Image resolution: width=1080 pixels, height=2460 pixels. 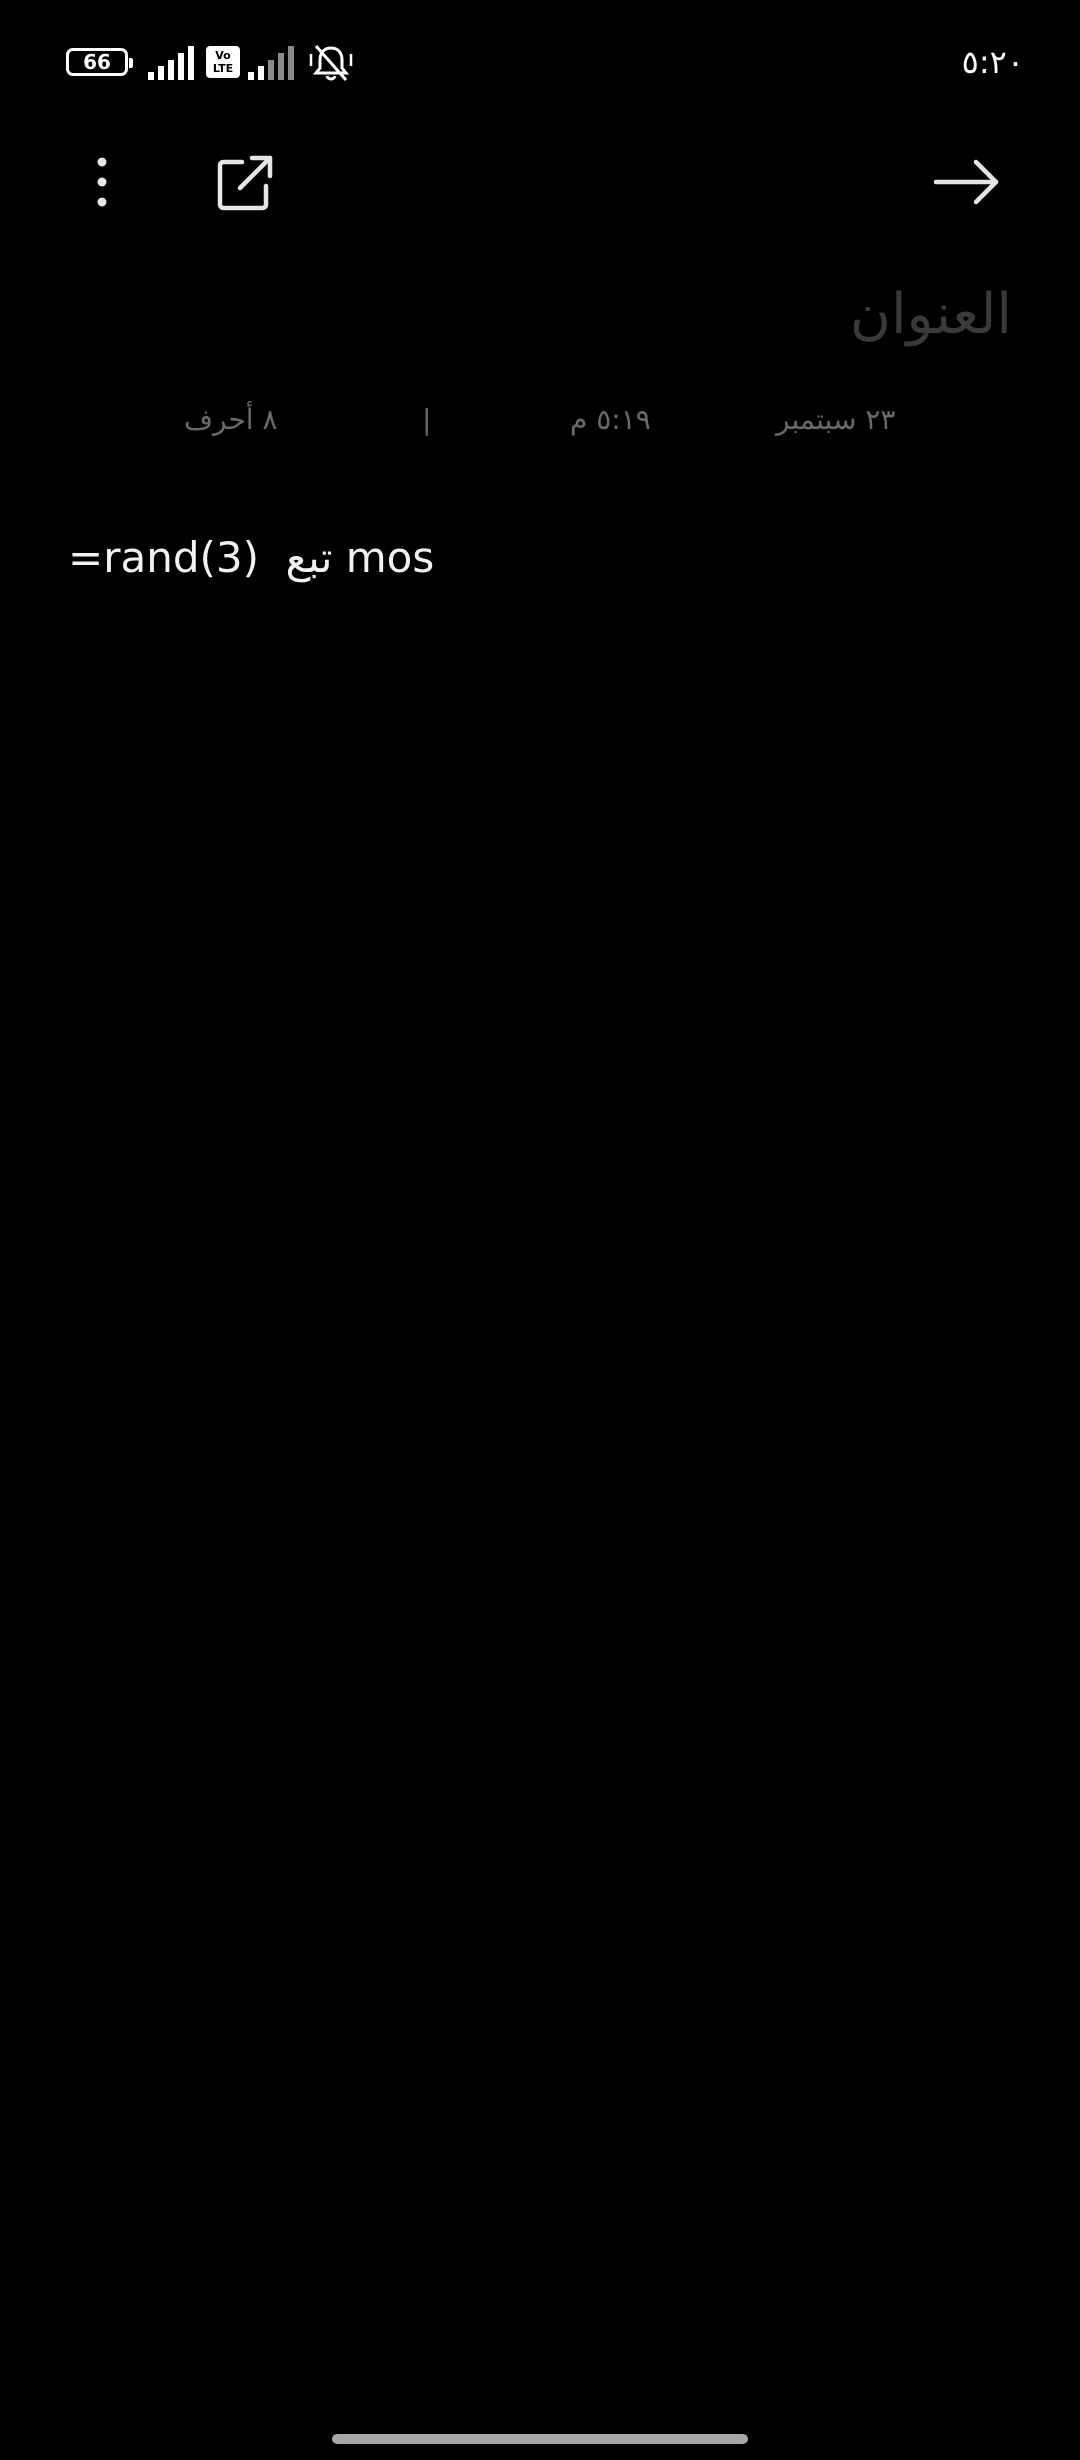 What do you see at coordinates (967, 182) in the screenshot?
I see `arrow-right-icon` at bounding box center [967, 182].